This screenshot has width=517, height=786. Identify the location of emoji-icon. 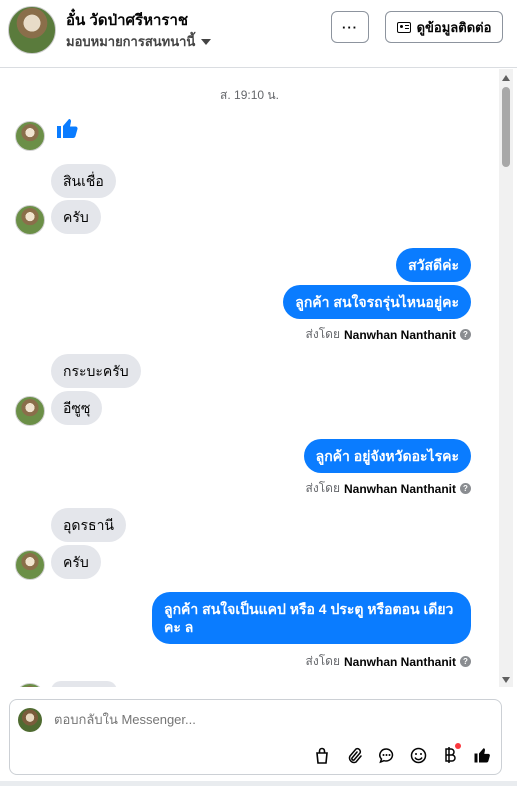
(418, 755).